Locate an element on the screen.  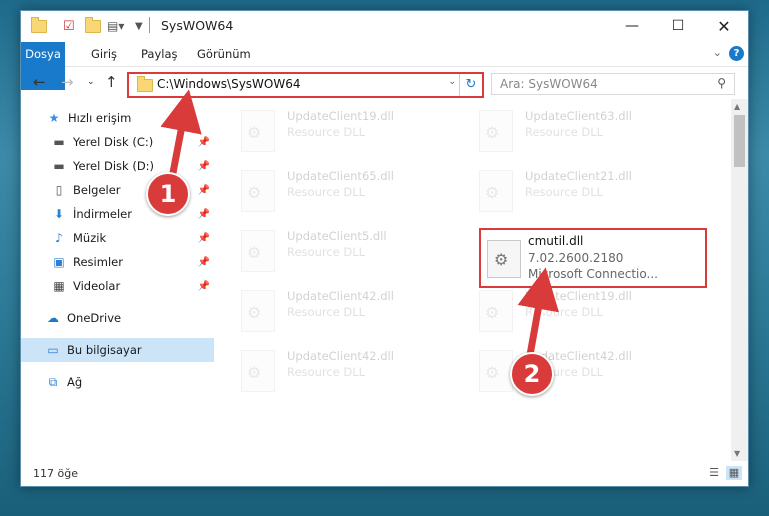
sidebar-item-music: ♪ Müzik 📌 is located at coordinates (117, 238).